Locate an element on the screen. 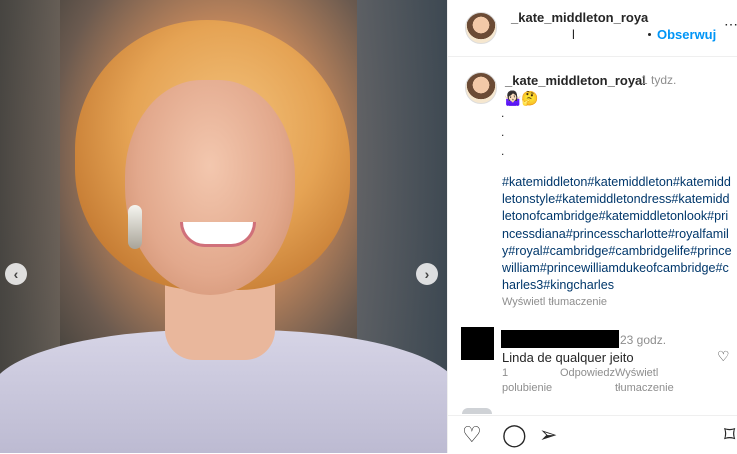 The image size is (737, 454). comment-likes-count: 1 polubienie is located at coordinates (527, 381).